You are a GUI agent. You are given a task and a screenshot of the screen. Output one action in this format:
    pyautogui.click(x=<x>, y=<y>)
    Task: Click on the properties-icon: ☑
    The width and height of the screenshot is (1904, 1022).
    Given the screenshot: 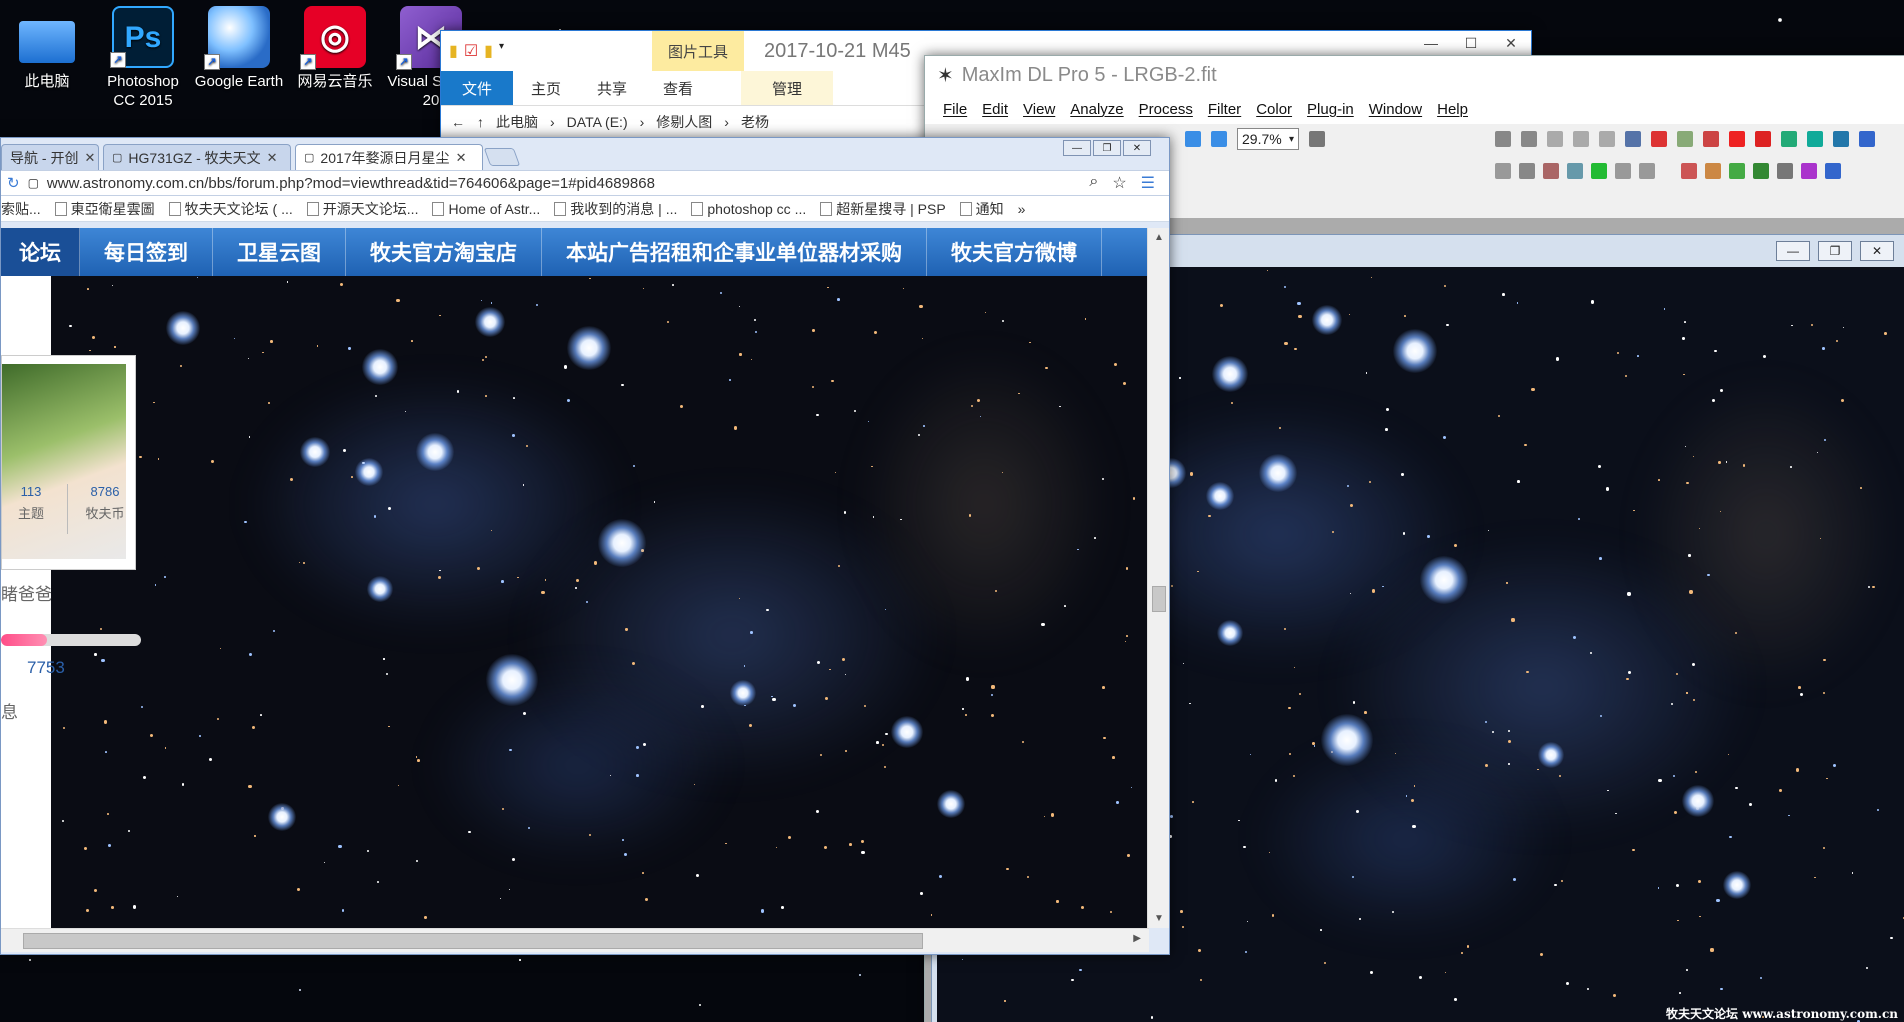 What is the action you would take?
    pyautogui.click(x=471, y=51)
    